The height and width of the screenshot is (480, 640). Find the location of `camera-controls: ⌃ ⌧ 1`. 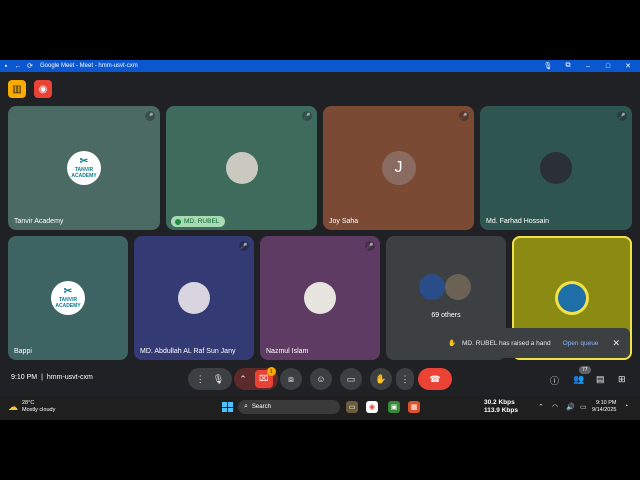

camera-controls: ⌃ ⌧ 1 is located at coordinates (256, 378).